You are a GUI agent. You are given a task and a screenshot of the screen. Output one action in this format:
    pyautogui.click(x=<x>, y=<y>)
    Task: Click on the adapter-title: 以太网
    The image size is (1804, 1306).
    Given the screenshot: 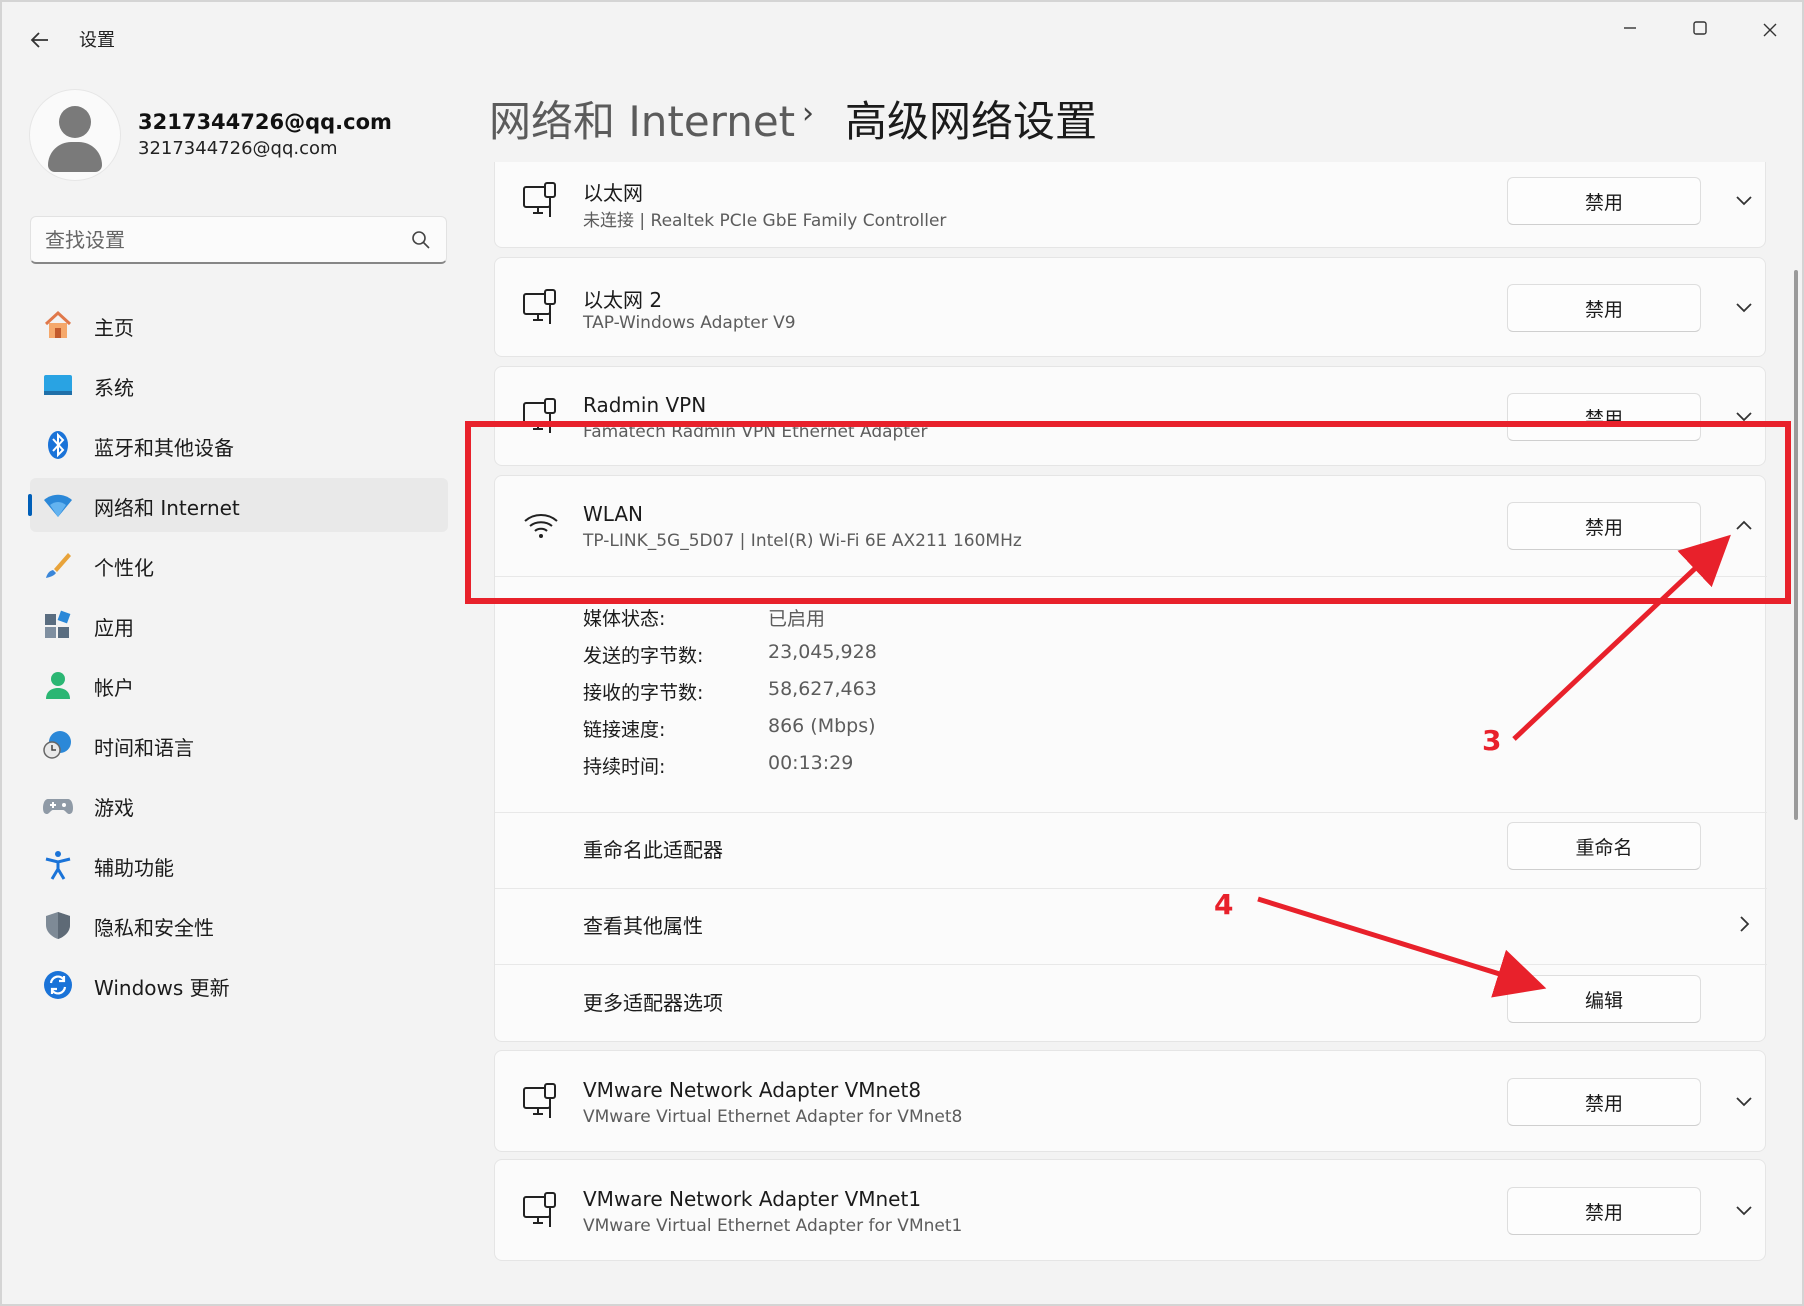 What is the action you would take?
    pyautogui.click(x=613, y=193)
    